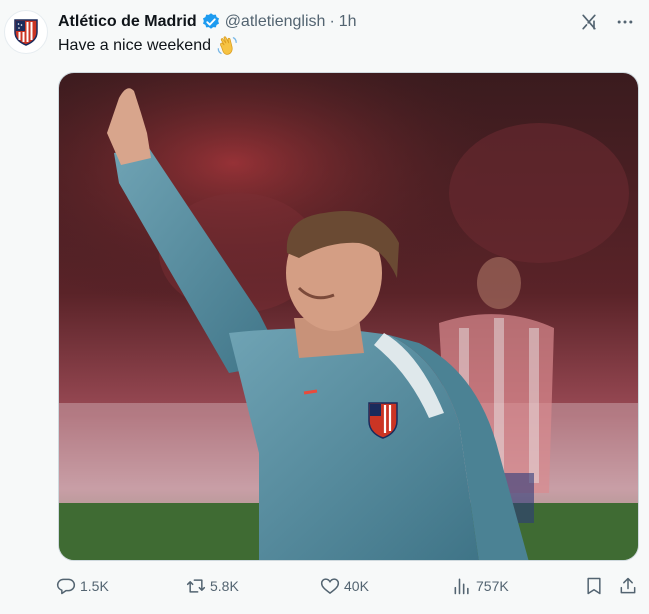 Image resolution: width=649 pixels, height=614 pixels. I want to click on atletico-crest-icon, so click(26, 32).